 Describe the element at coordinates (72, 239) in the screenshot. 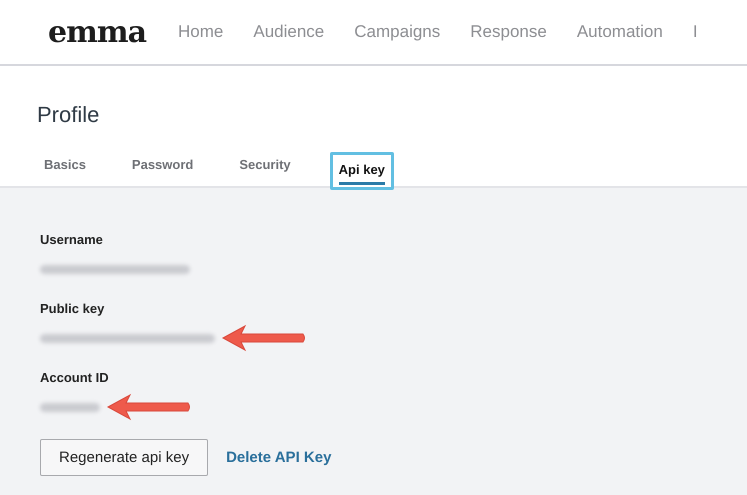

I see `field-label: Username` at that location.